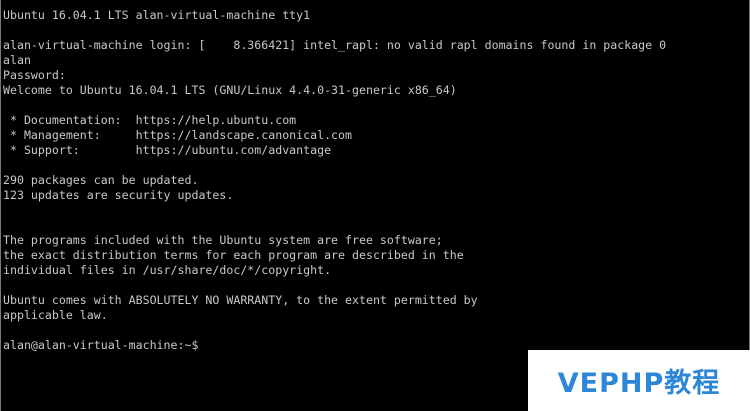 The height and width of the screenshot is (411, 750). I want to click on username-line: alan, so click(17, 60).